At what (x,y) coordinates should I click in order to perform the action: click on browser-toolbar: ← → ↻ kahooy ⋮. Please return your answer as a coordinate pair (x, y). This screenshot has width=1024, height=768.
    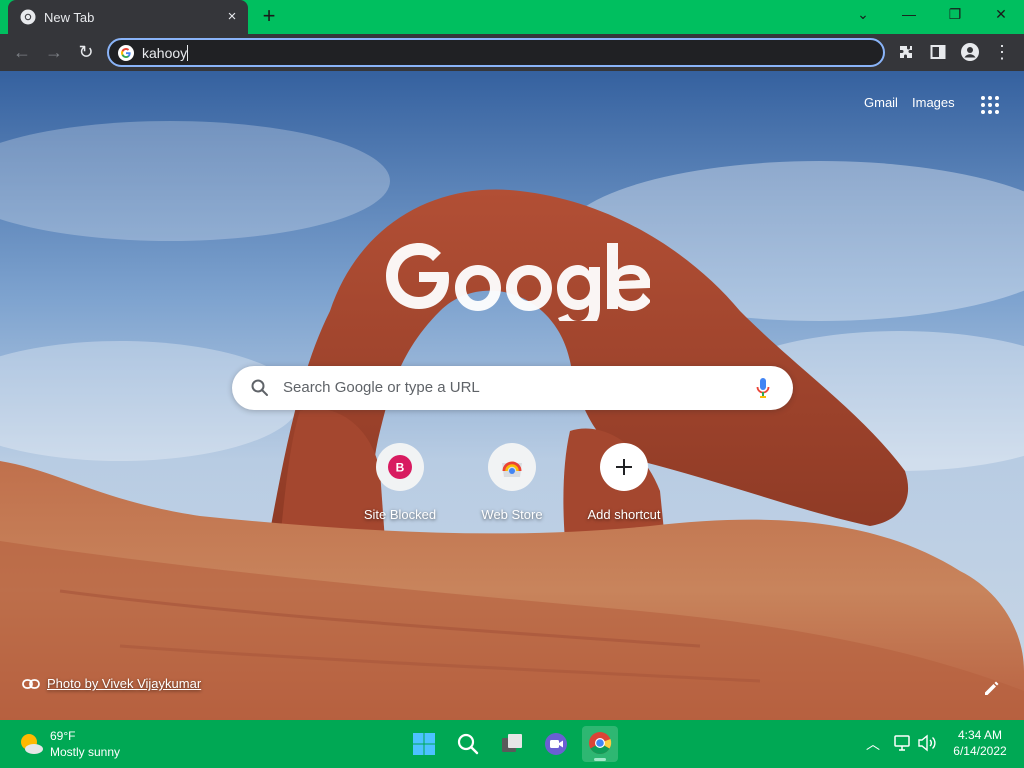
    Looking at the image, I should click on (512, 52).